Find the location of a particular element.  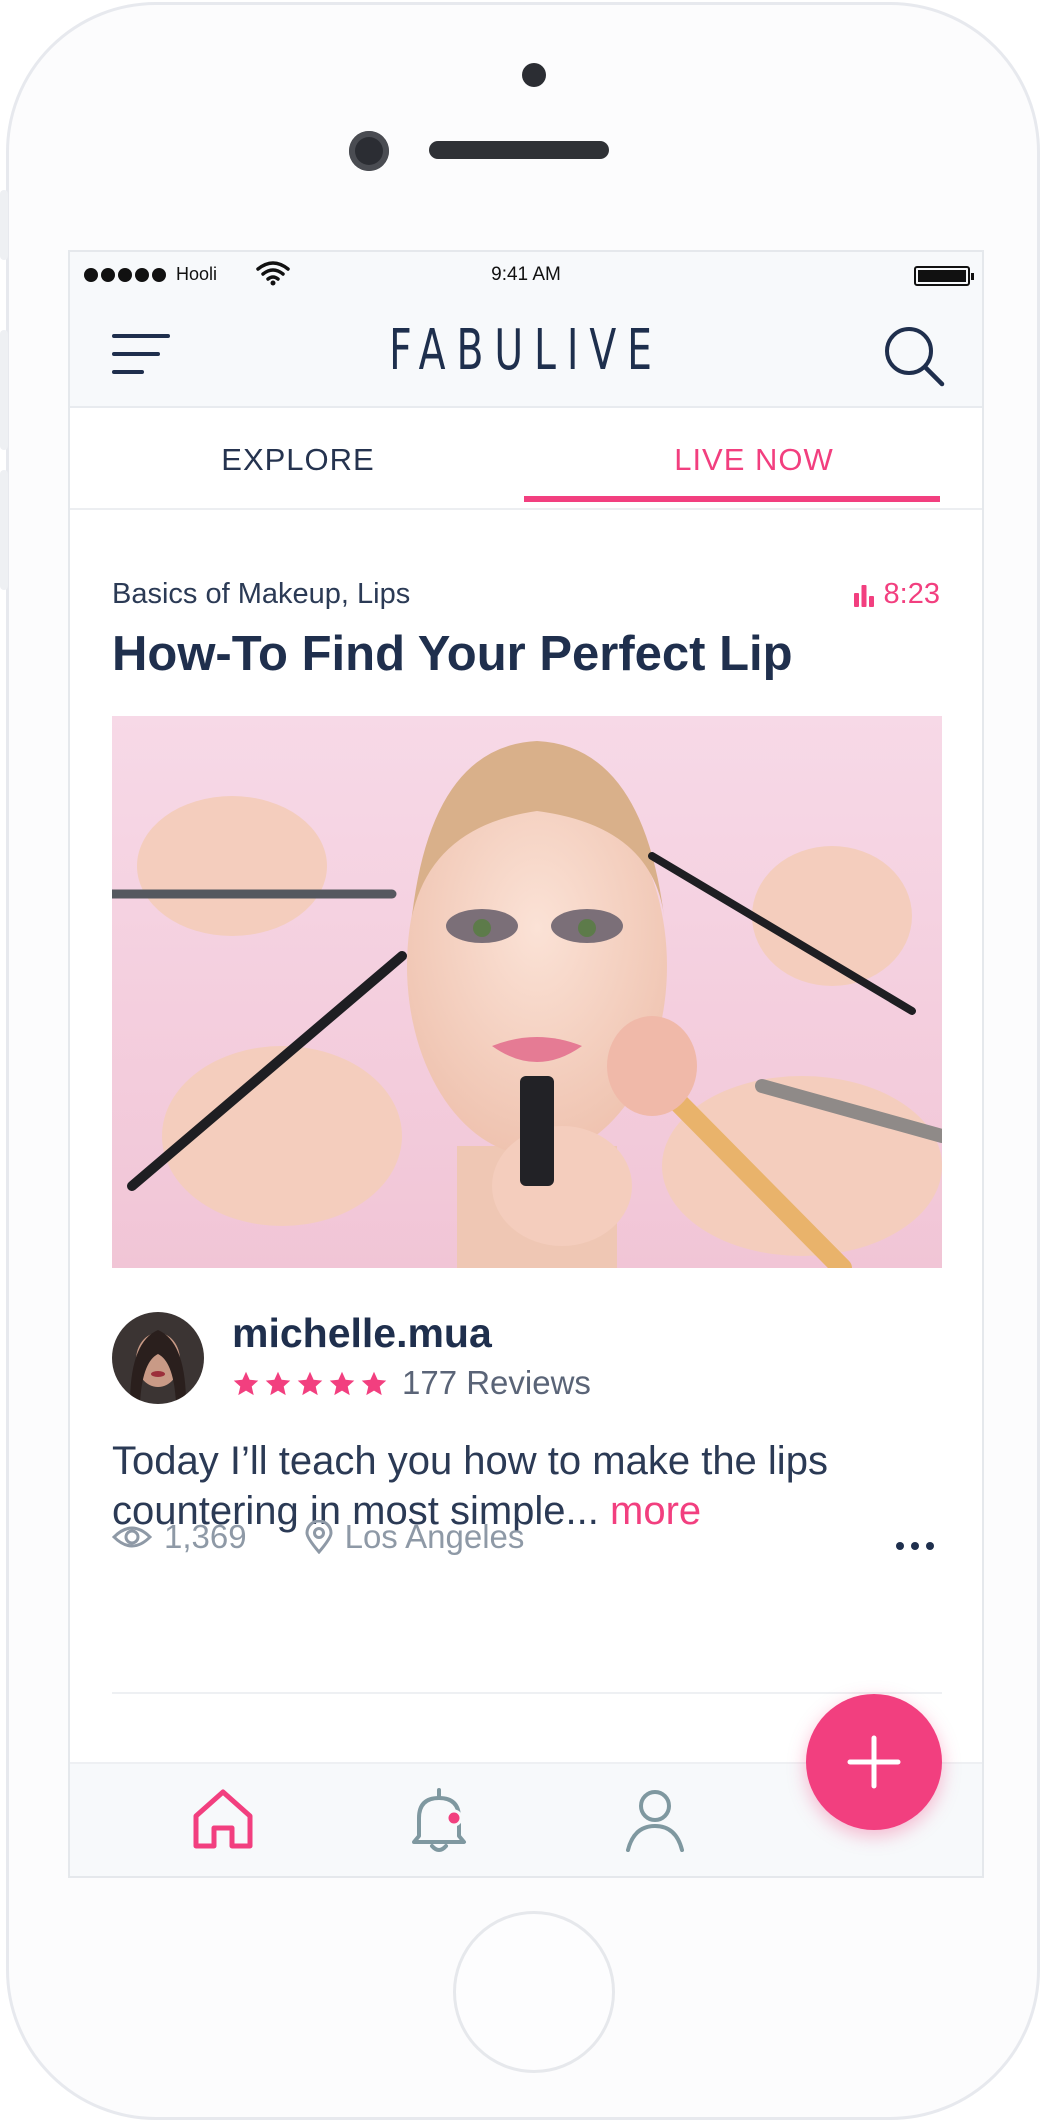

speaker-grille is located at coordinates (519, 150).